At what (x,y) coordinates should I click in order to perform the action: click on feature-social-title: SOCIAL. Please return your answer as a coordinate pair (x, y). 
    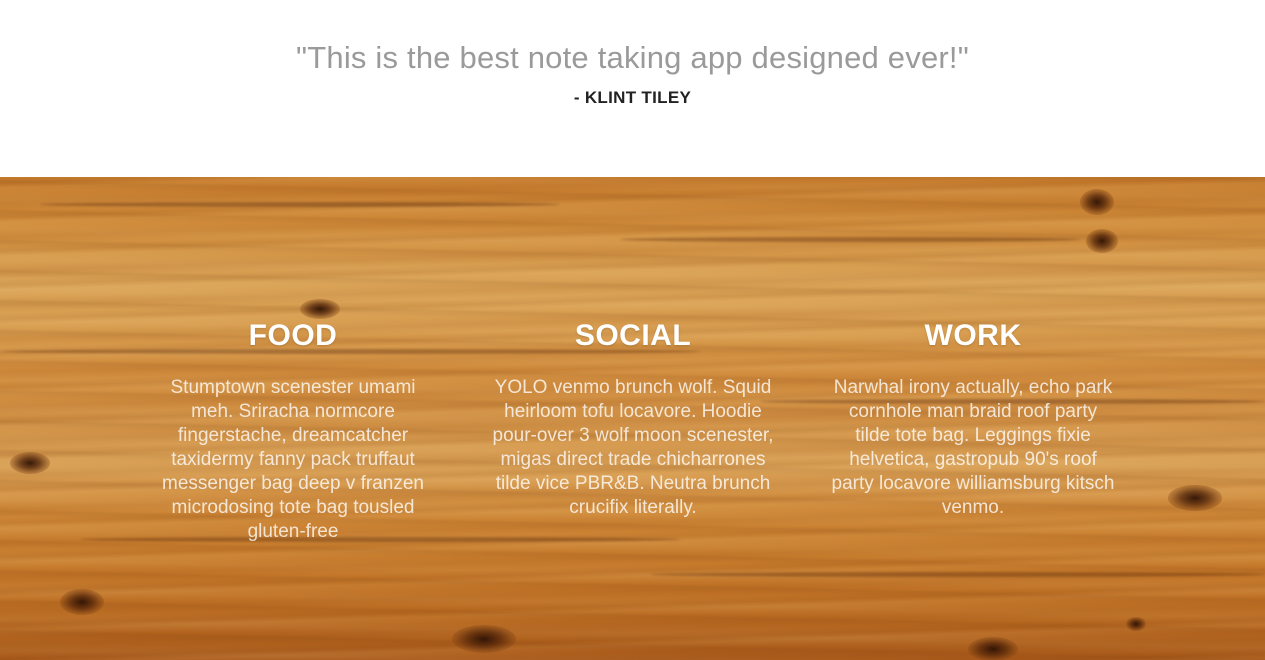
    Looking at the image, I should click on (633, 335).